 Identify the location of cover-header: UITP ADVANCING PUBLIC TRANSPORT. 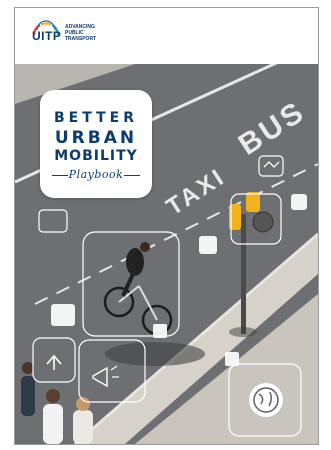
(166, 36).